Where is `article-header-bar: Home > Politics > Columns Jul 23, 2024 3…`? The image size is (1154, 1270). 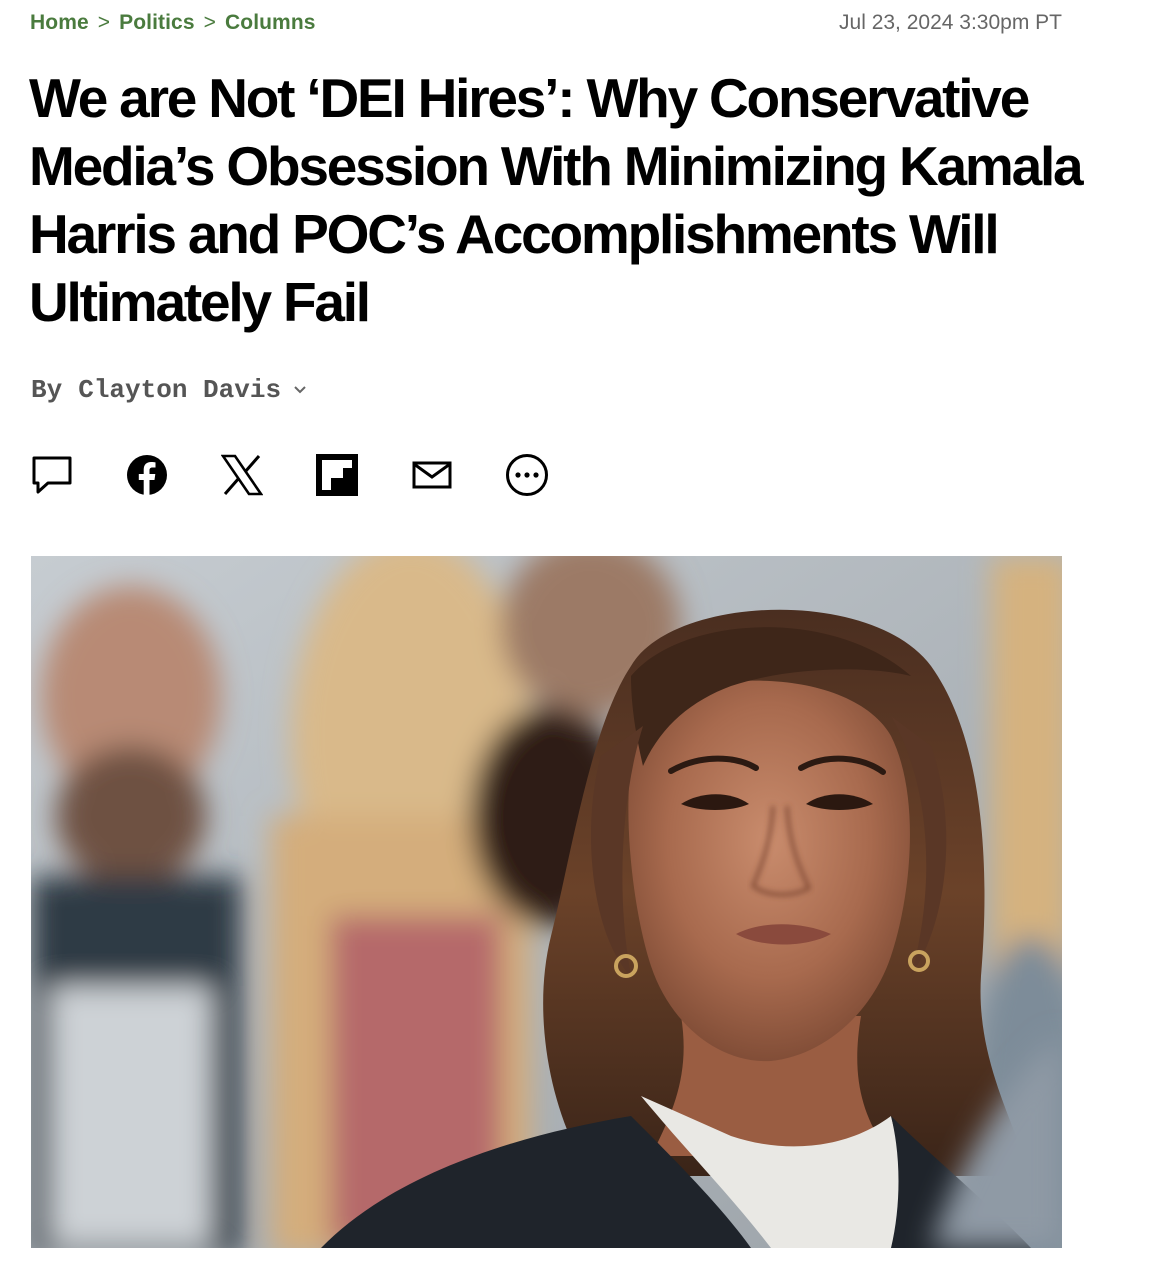 article-header-bar: Home > Politics > Columns Jul 23, 2024 3… is located at coordinates (546, 23).